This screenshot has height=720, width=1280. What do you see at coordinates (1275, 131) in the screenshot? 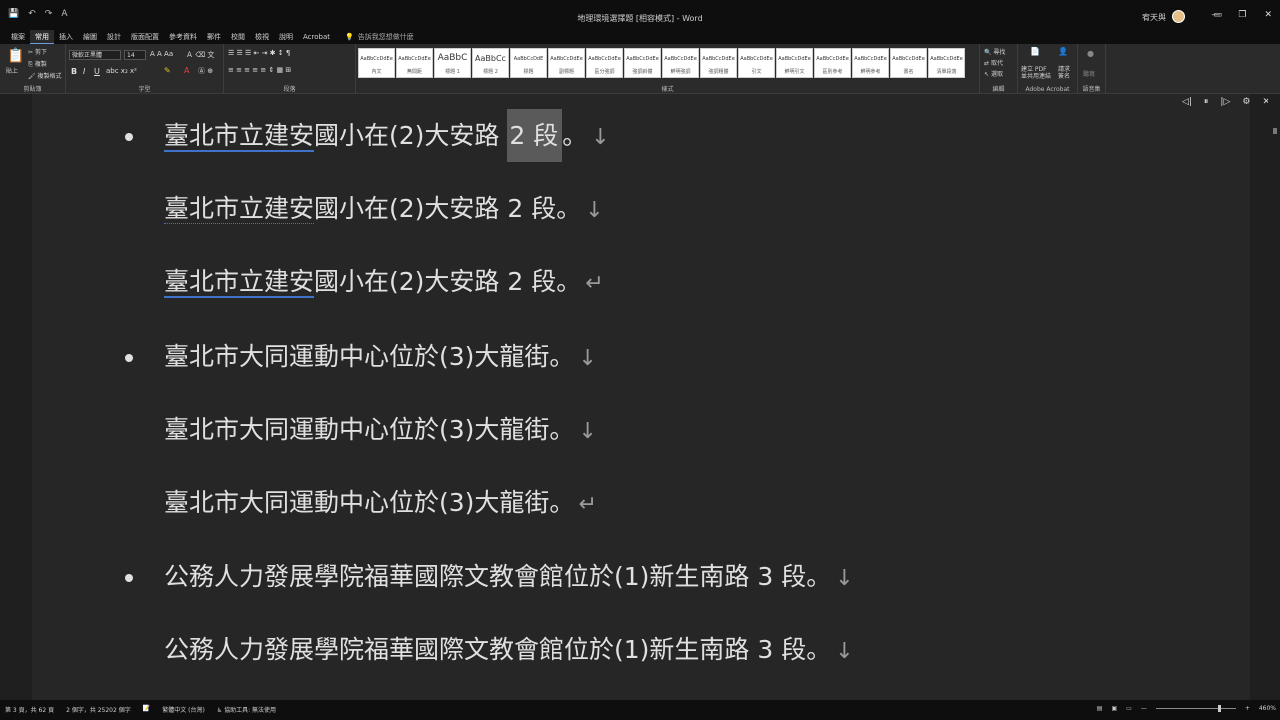
I see `scrollbar-thumb` at bounding box center [1275, 131].